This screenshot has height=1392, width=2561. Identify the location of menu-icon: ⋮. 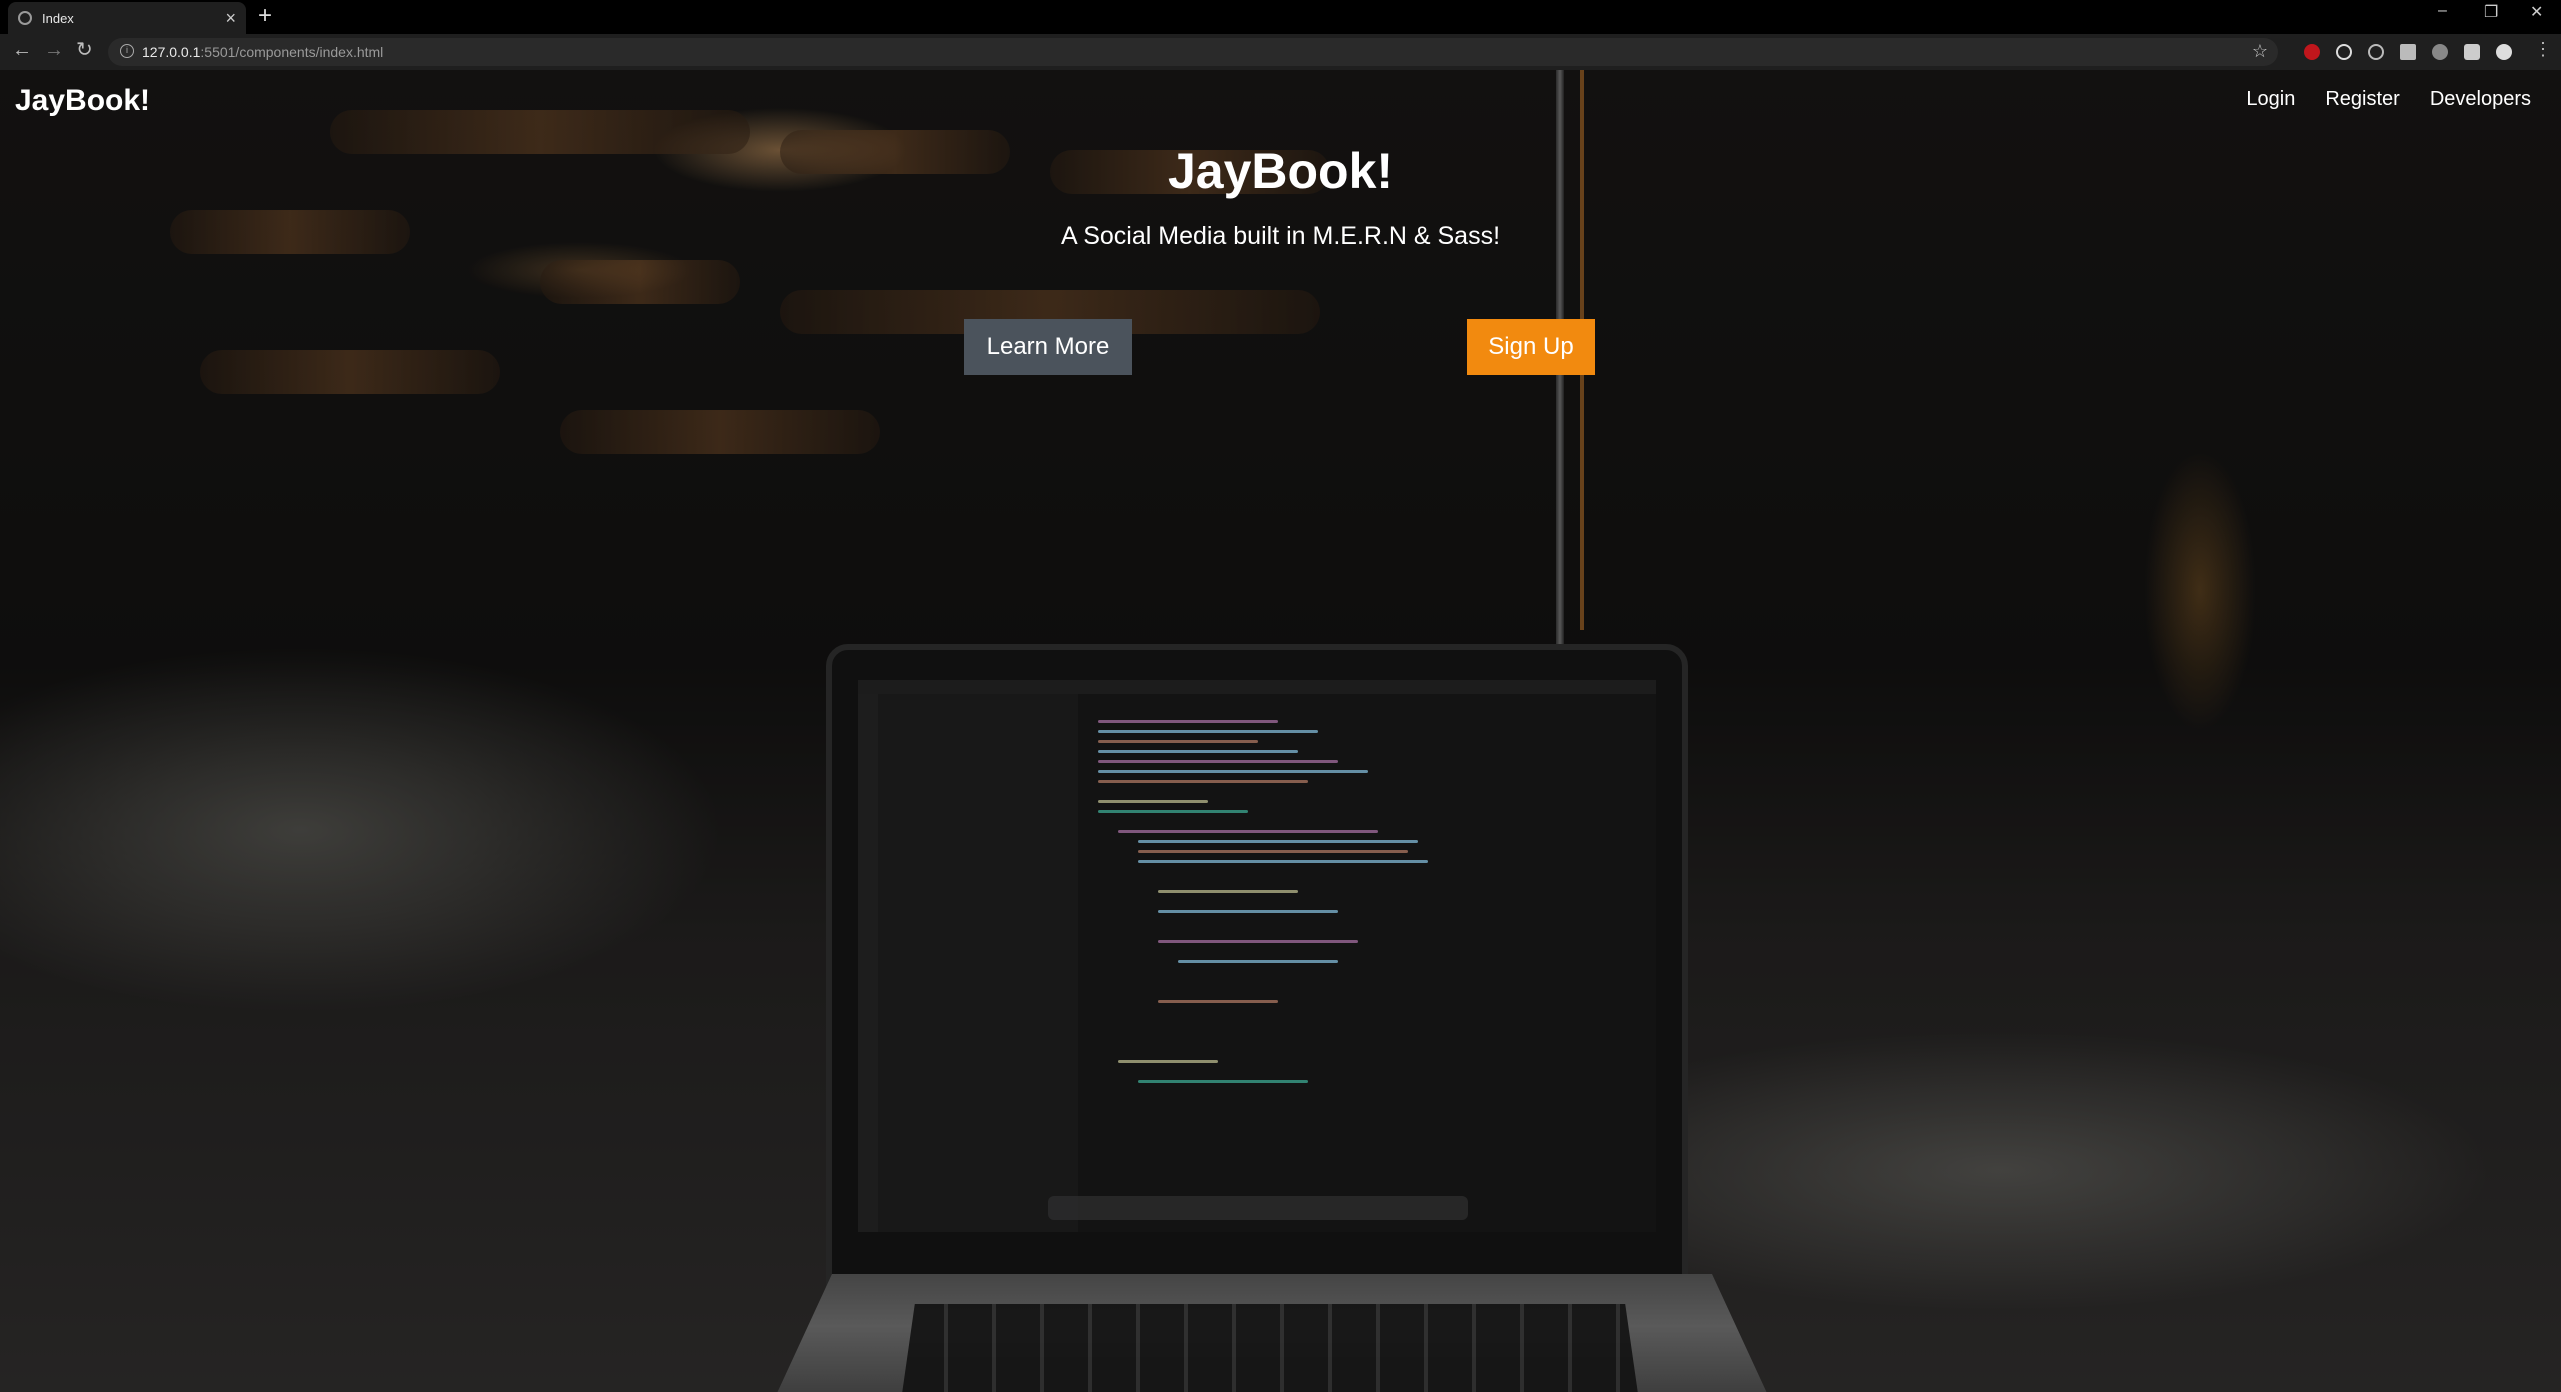
(2543, 49).